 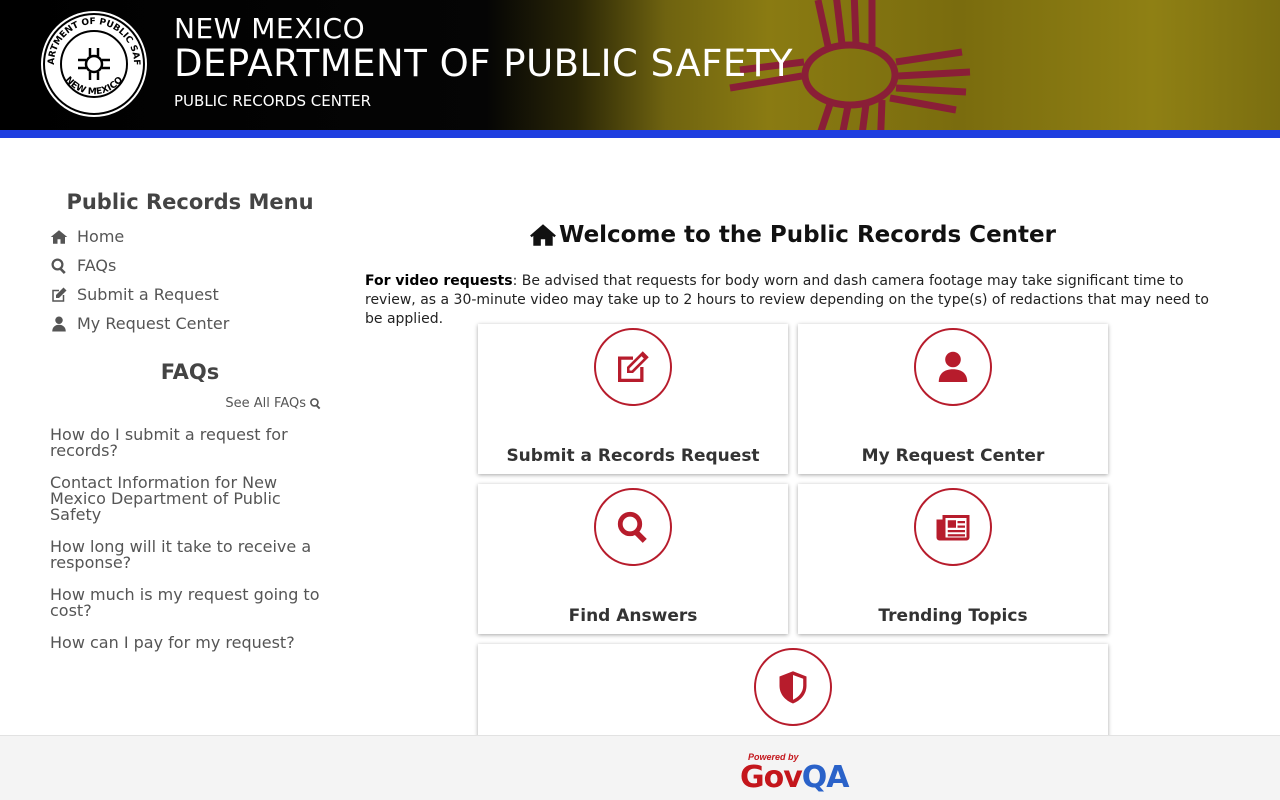 I want to click on card-security, so click(x=793, y=691).